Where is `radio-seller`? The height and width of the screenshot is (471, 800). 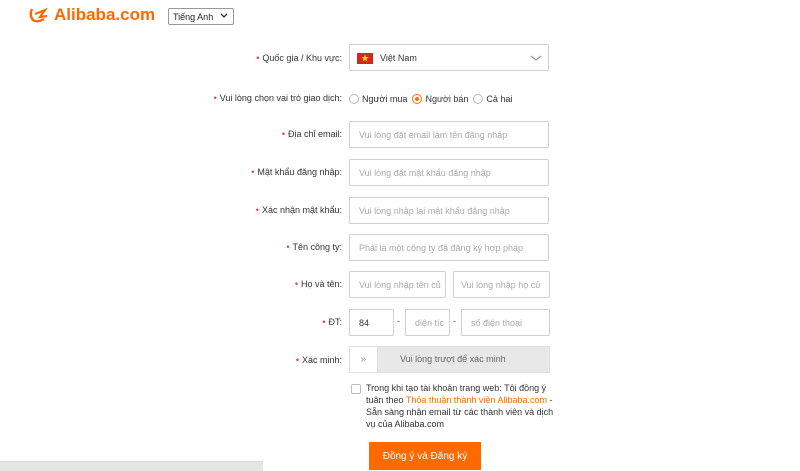
radio-seller is located at coordinates (417, 99).